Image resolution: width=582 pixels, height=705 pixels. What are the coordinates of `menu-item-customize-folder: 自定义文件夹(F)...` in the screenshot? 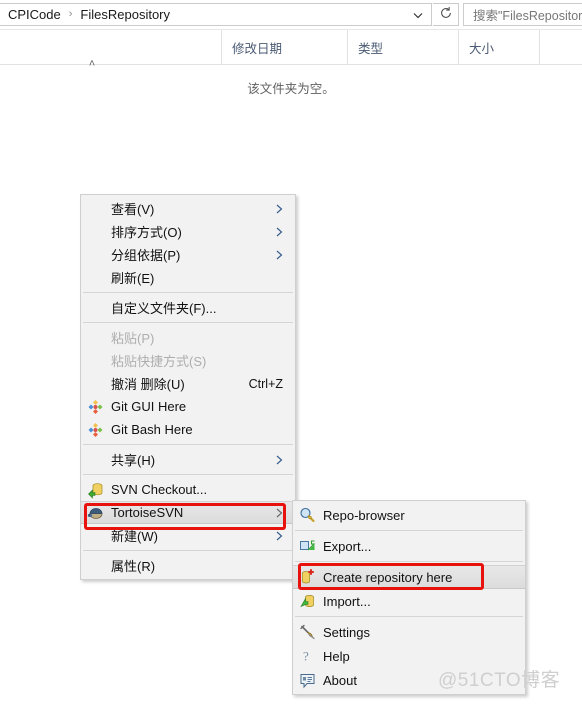 It's located at (188, 307).